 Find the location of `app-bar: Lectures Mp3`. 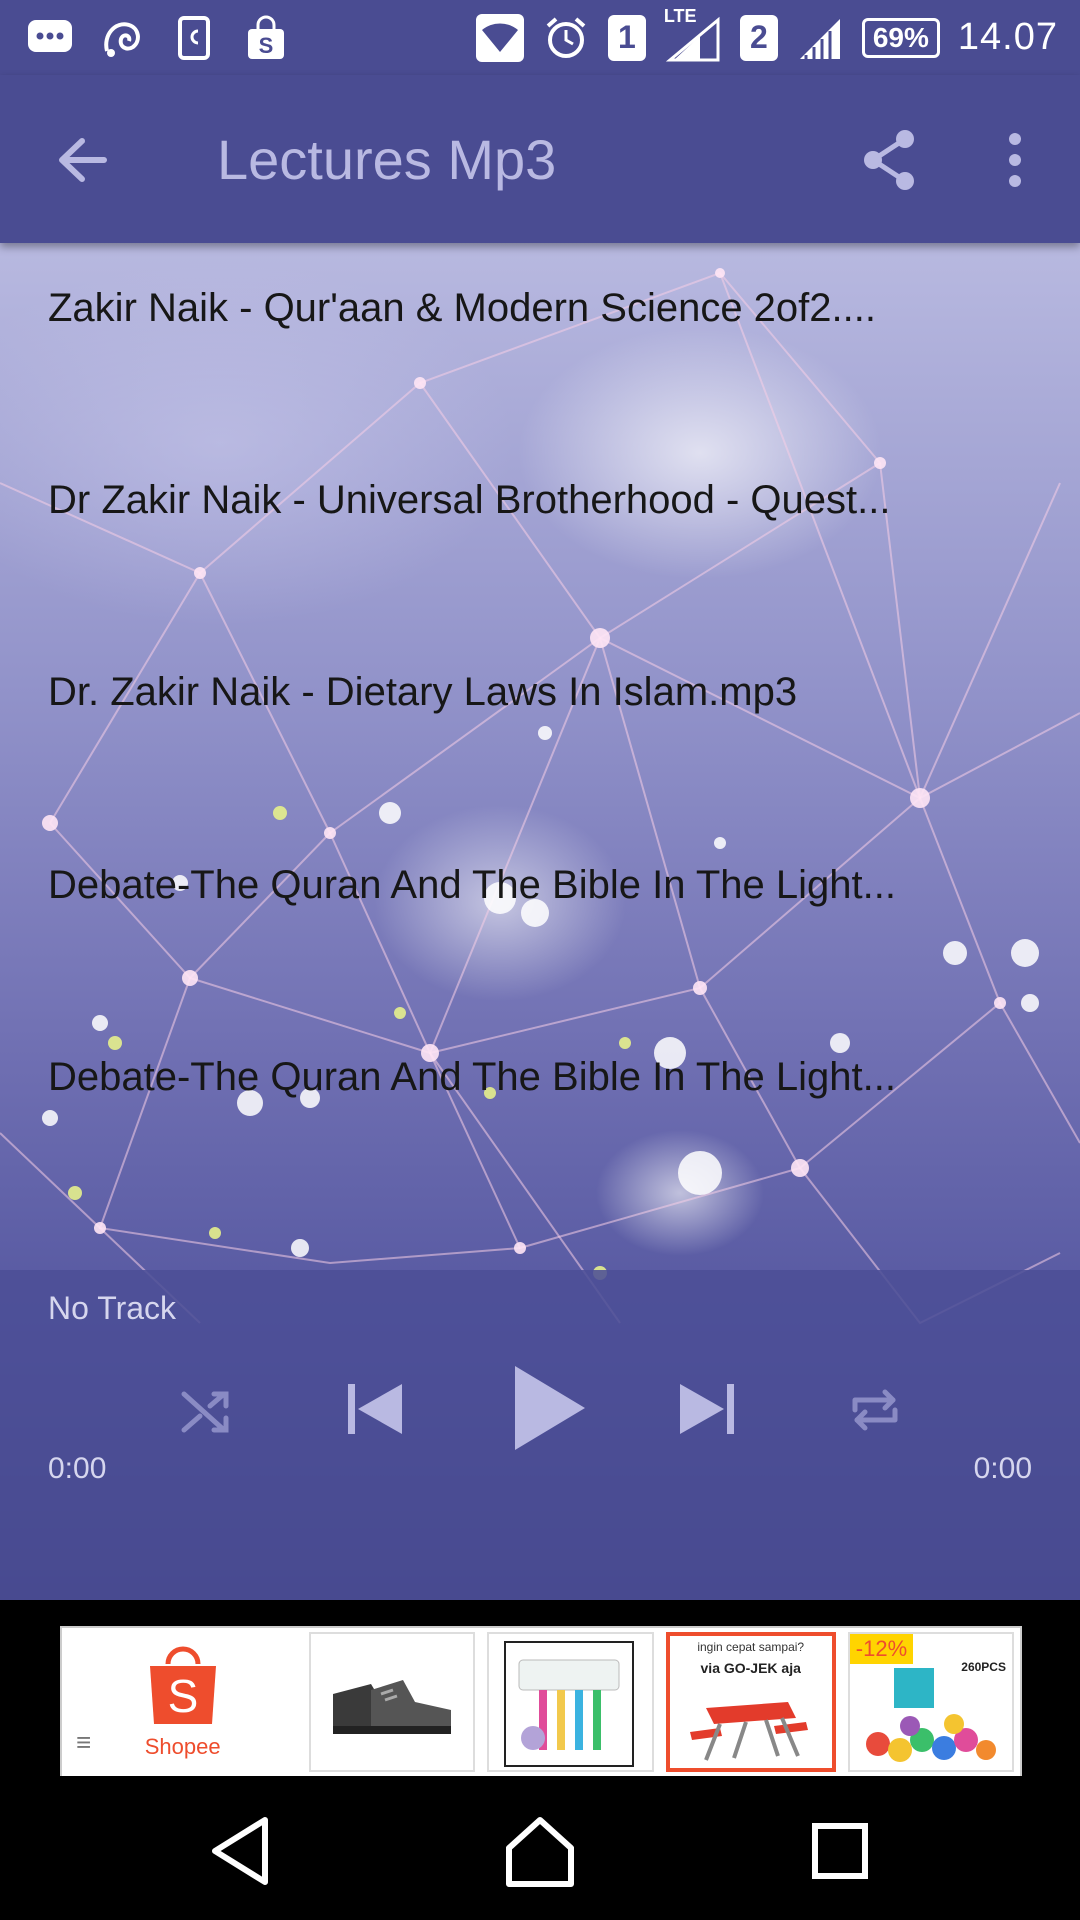

app-bar: Lectures Mp3 is located at coordinates (540, 159).